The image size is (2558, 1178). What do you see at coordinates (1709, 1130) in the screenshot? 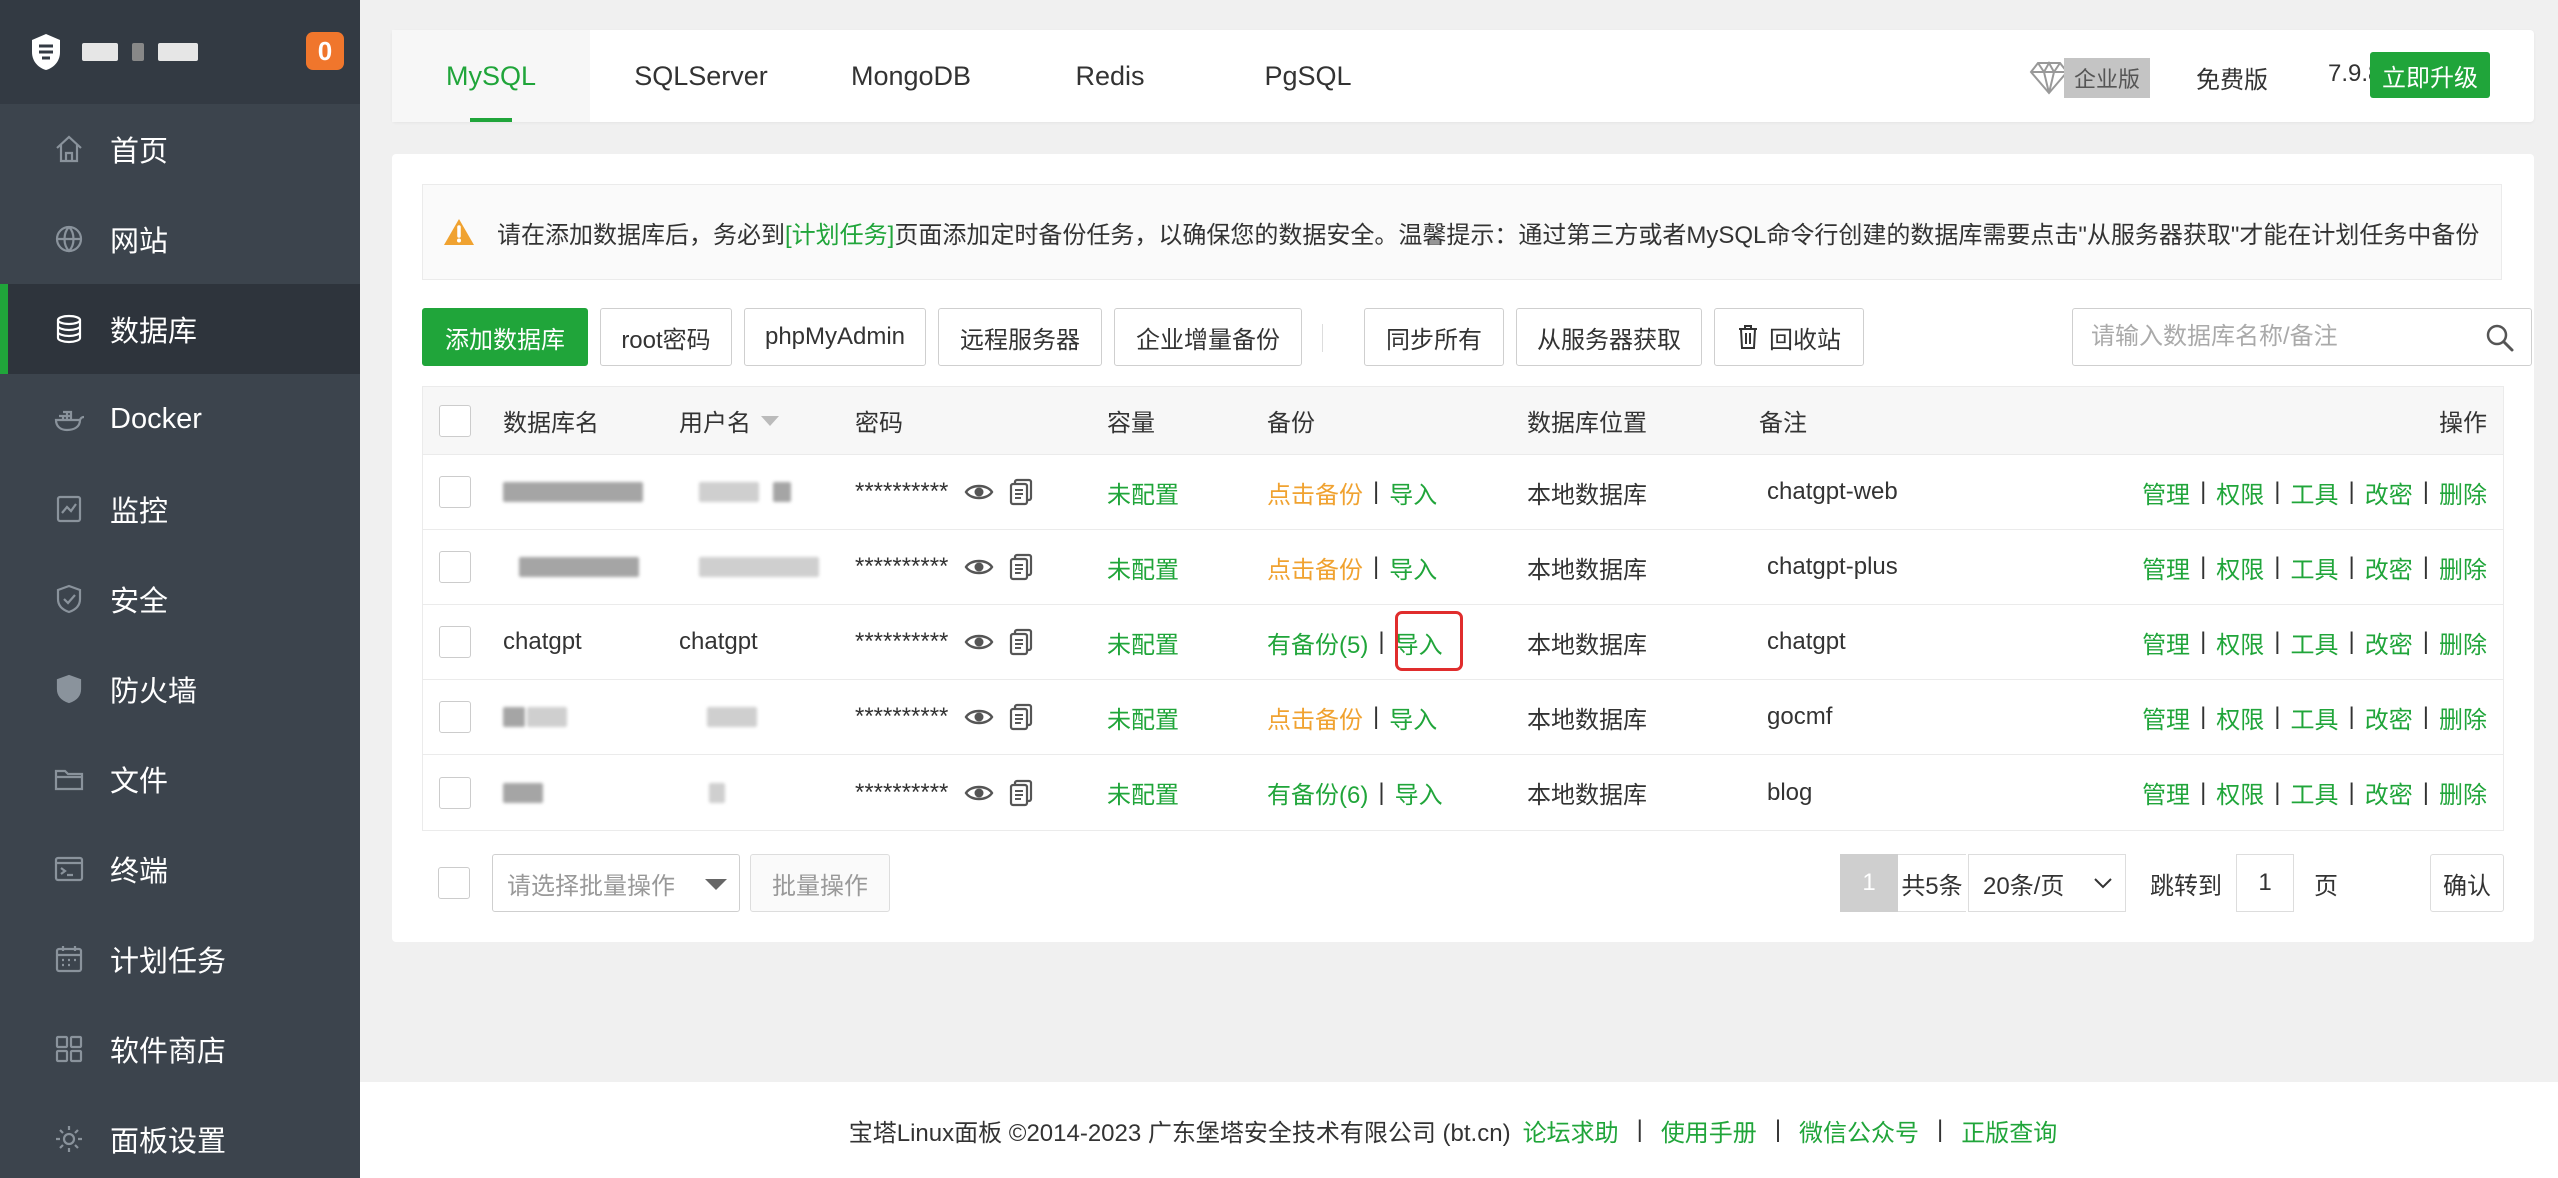
I see `manual-link: 使用手册` at bounding box center [1709, 1130].